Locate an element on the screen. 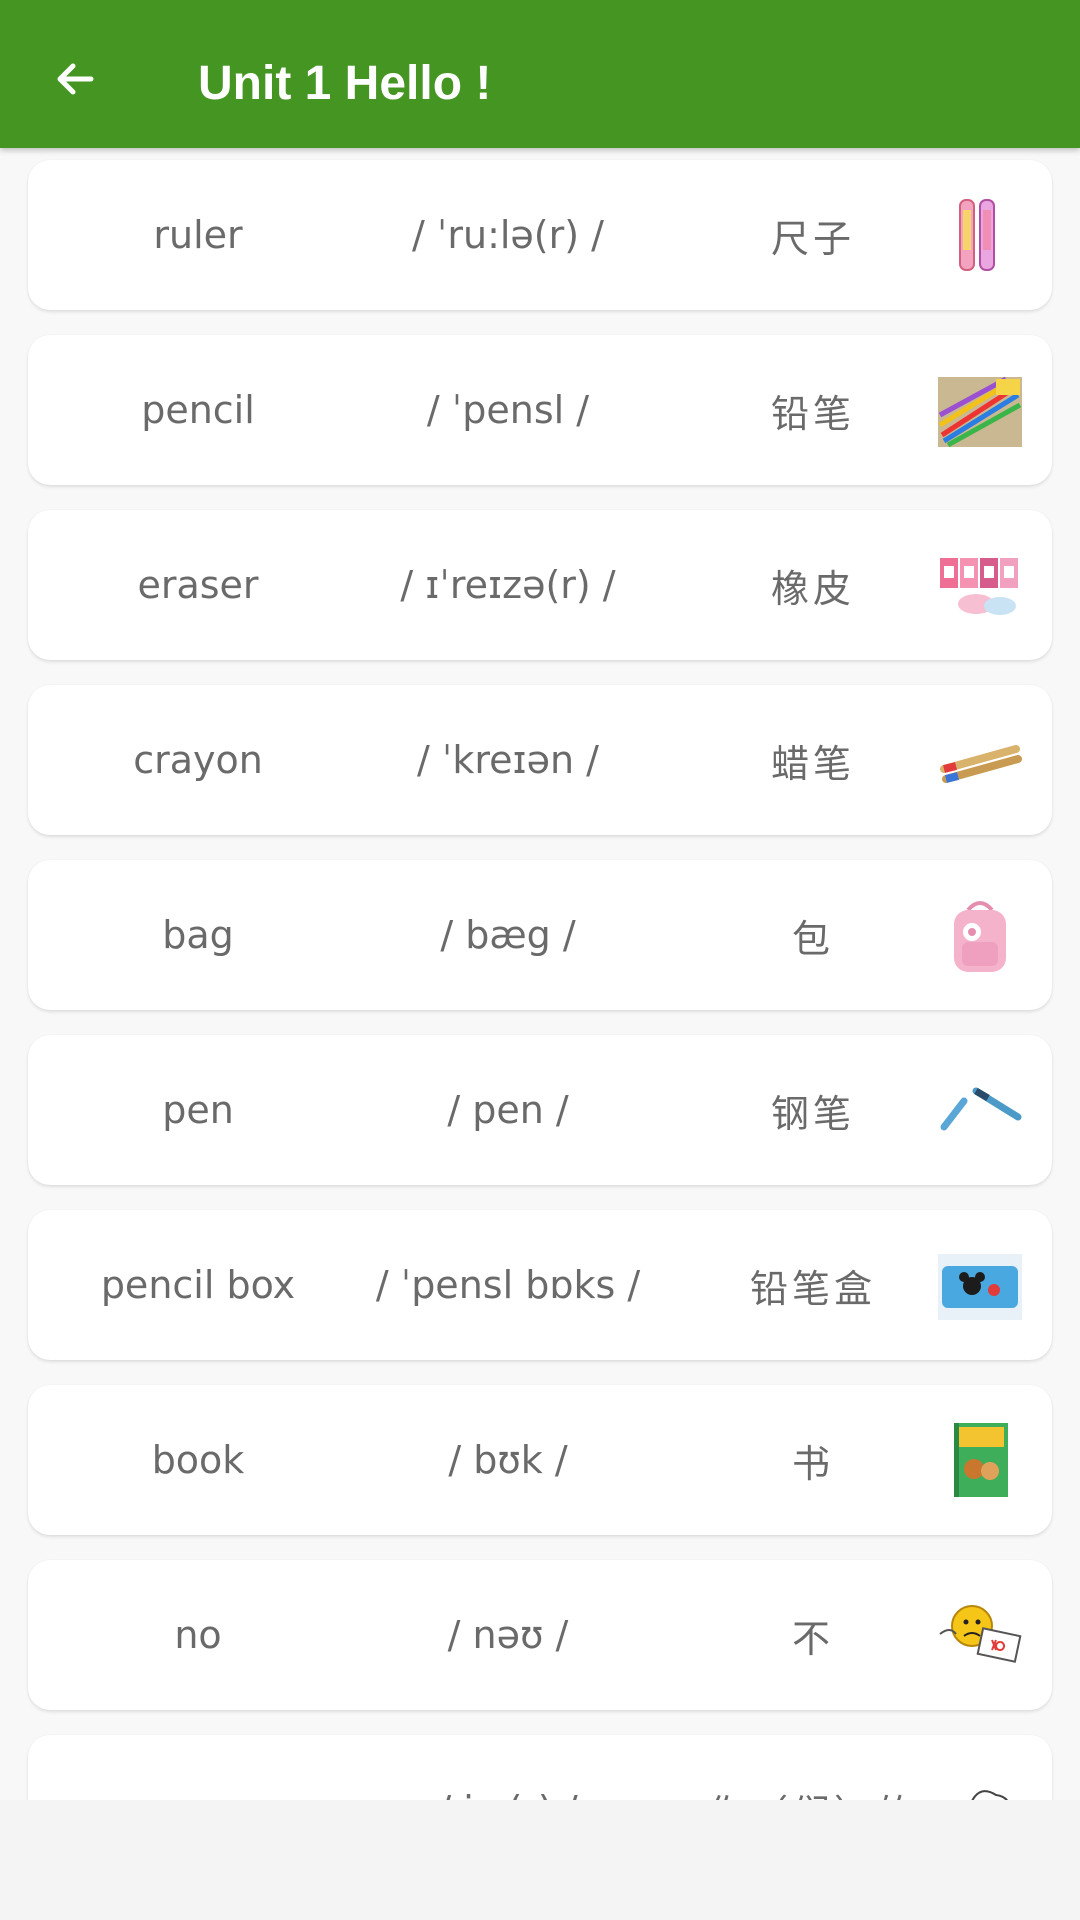  word-card: pencil box / ˈpensl bɒks / 铅笔盒 is located at coordinates (540, 1285).